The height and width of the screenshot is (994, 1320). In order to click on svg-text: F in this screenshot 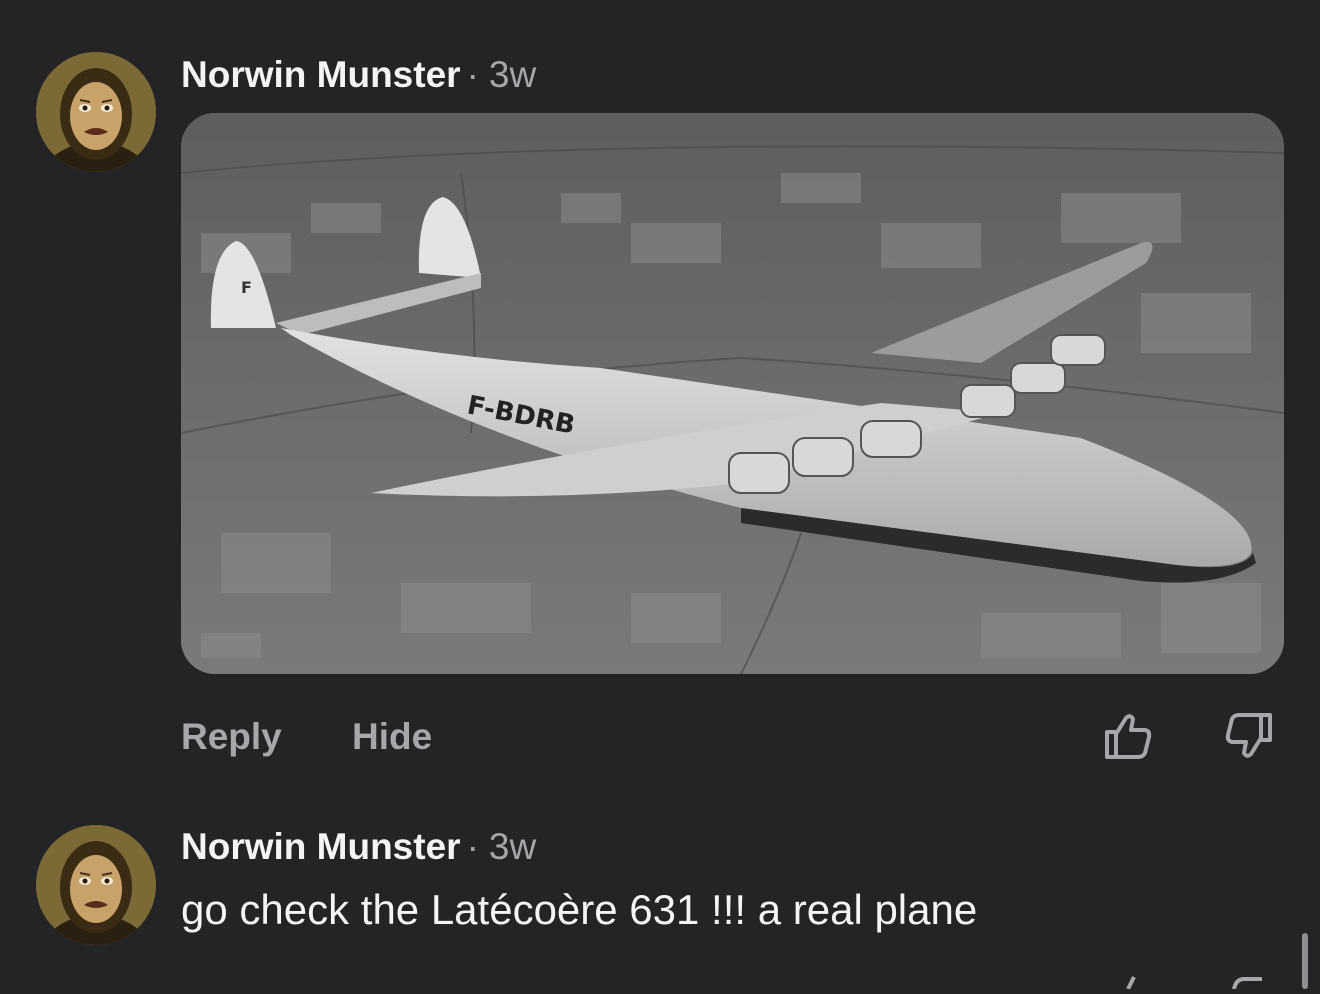, I will do `click(246, 287)`.